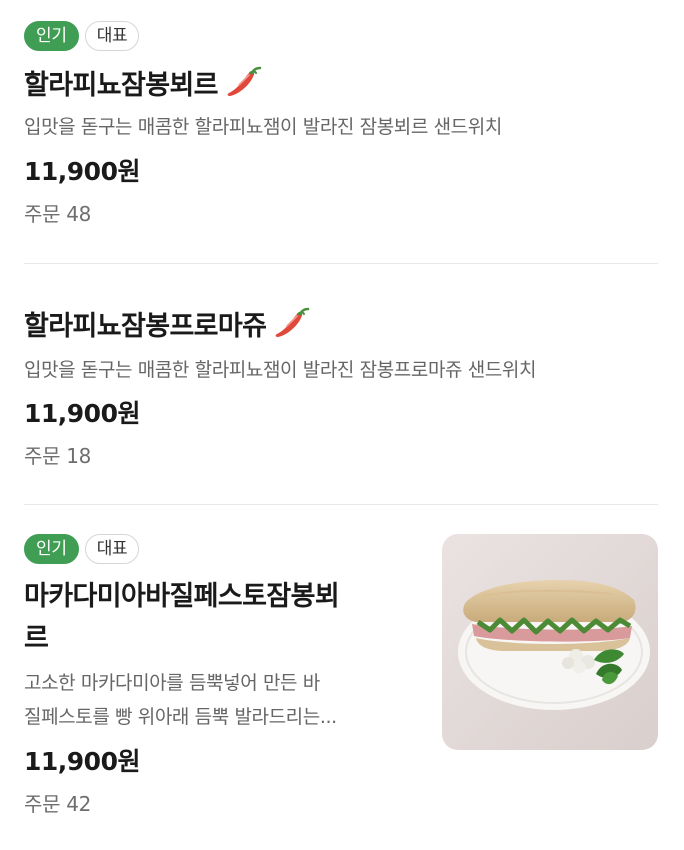 The image size is (684, 850). I want to click on menu-name-row: 할라피뇨잠봉뵈르, so click(341, 82).